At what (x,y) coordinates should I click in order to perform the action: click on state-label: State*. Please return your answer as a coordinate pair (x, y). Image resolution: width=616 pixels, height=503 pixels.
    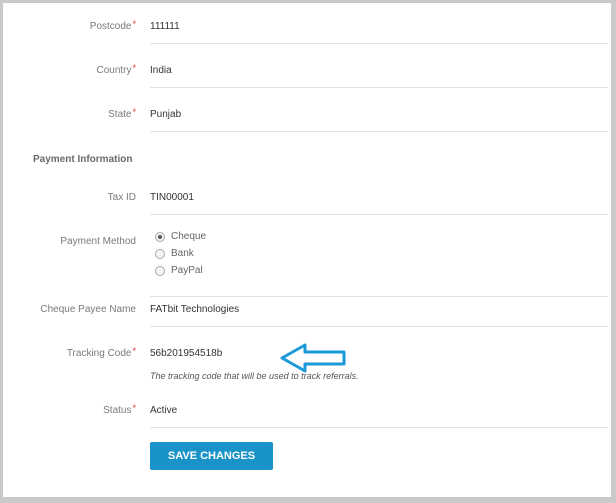
    Looking at the image, I should click on (122, 113).